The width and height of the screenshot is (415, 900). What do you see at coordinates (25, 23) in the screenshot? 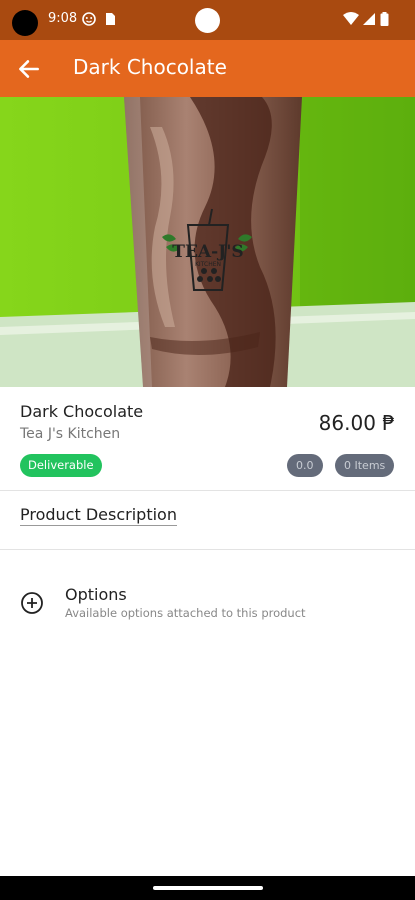
I see `camera-cutout` at bounding box center [25, 23].